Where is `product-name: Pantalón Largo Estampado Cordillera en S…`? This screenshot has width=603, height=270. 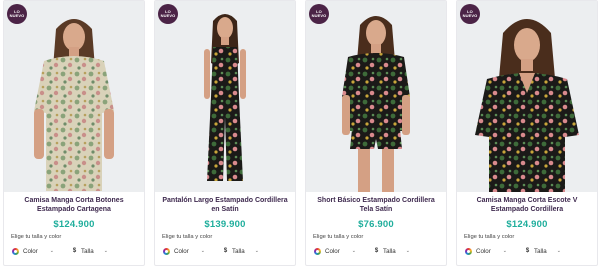 product-name: Pantalón Largo Estampado Cordillera en S… is located at coordinates (225, 206).